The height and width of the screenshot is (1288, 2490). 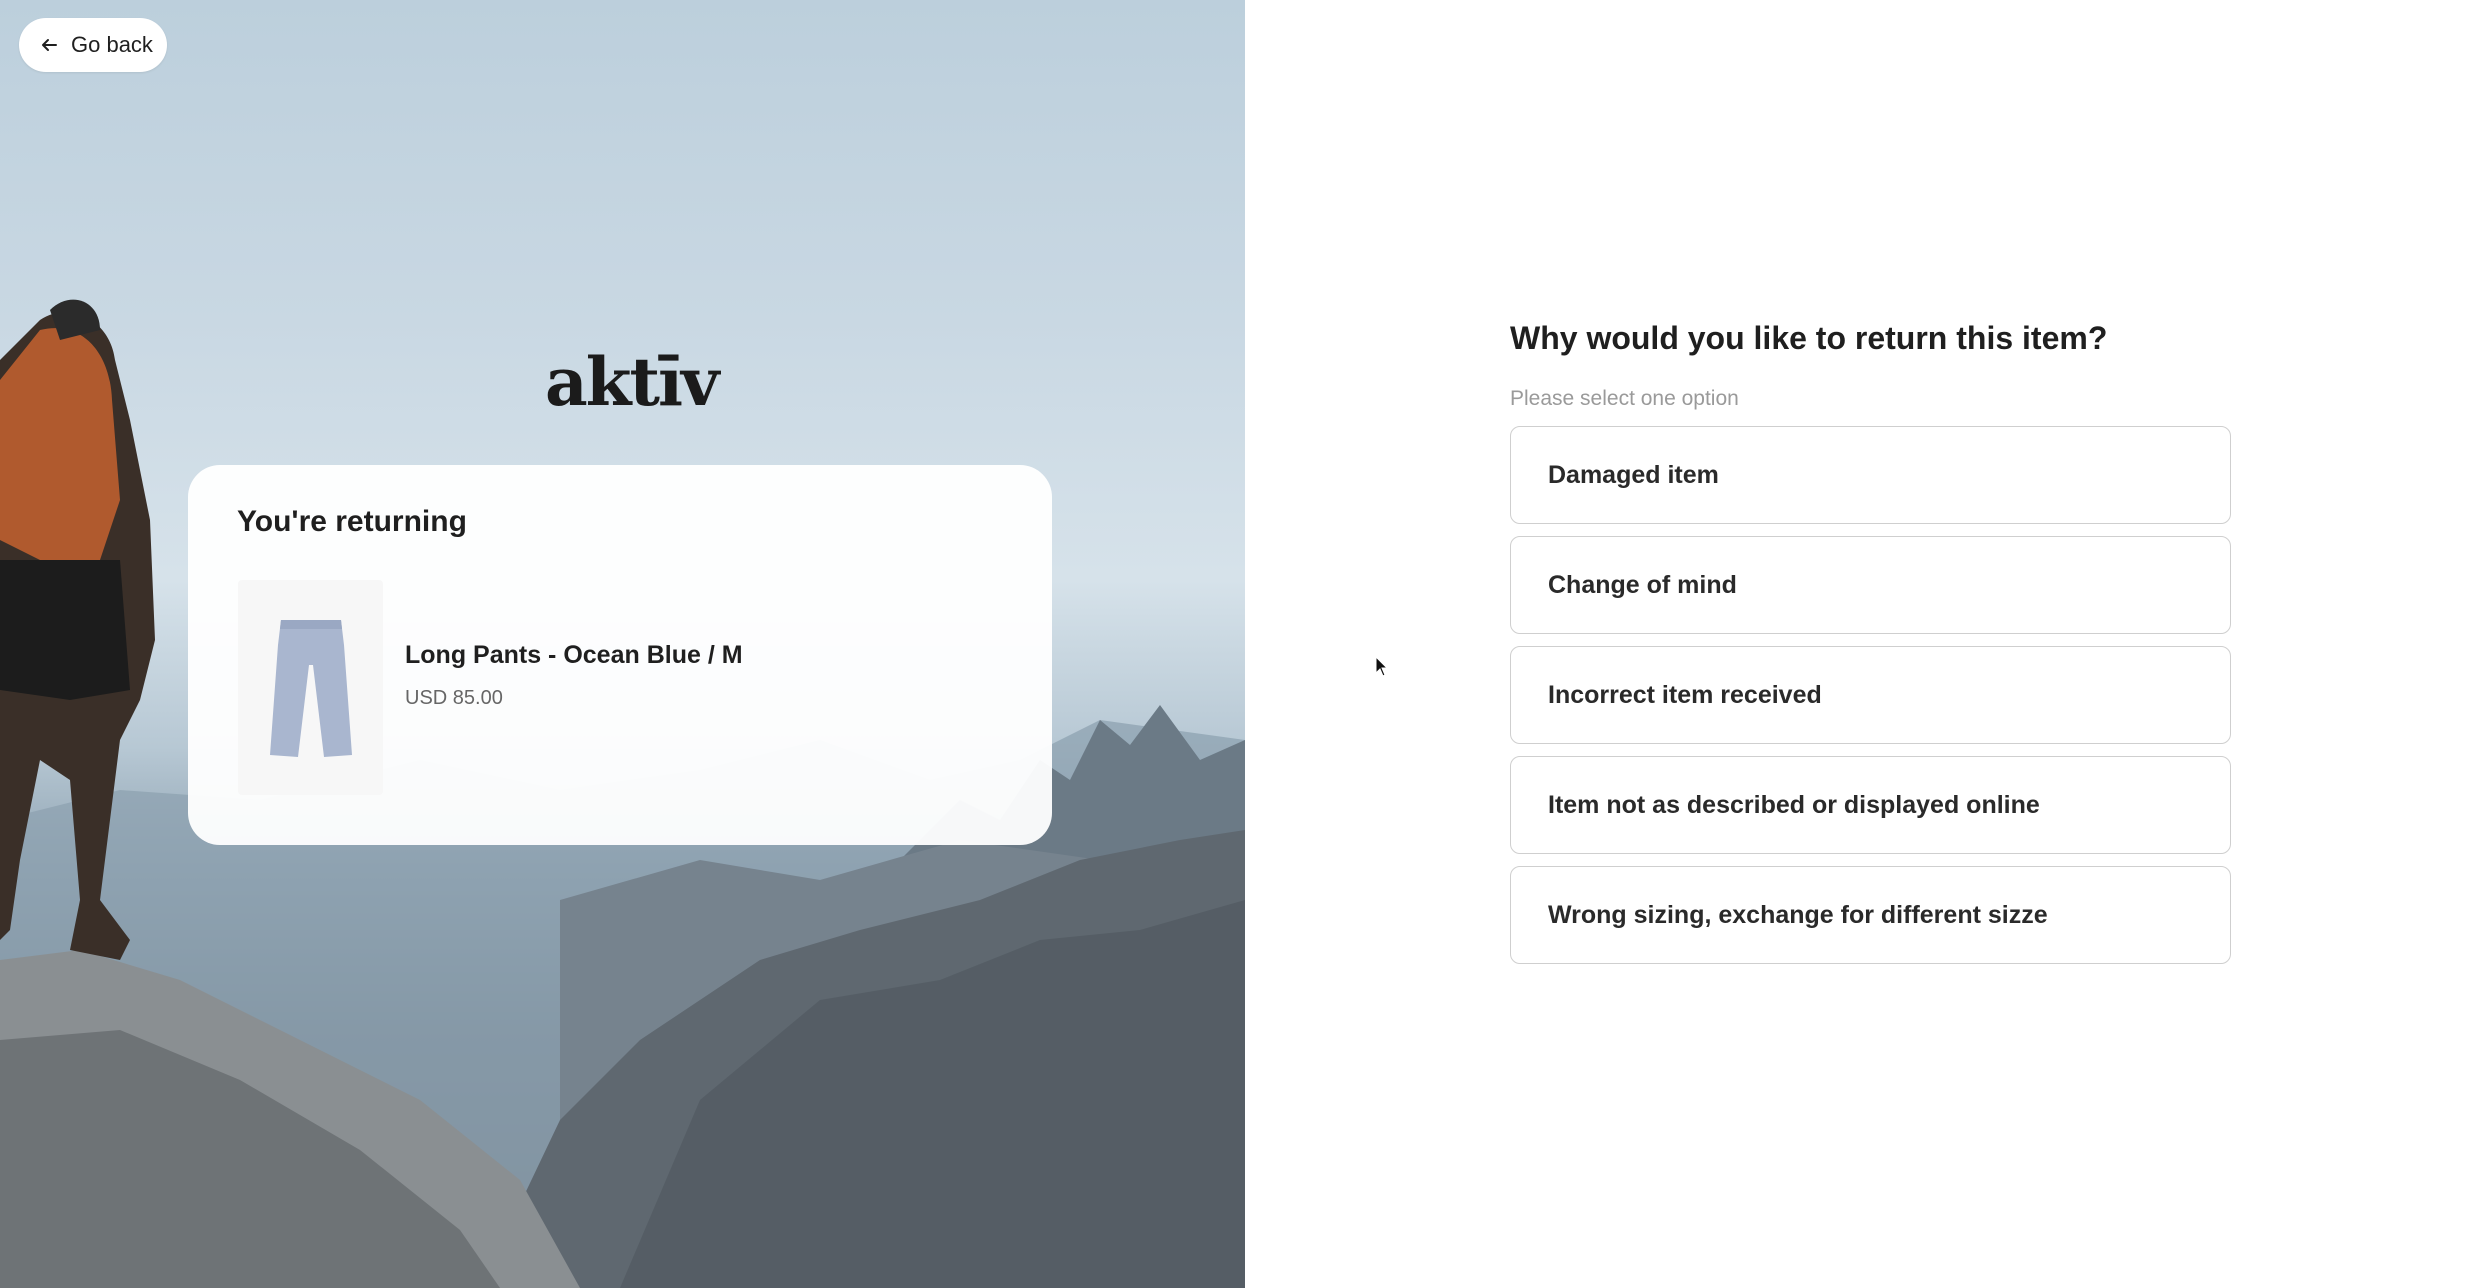 I want to click on option-incorrect-item: Incorrect item received, so click(x=1870, y=695).